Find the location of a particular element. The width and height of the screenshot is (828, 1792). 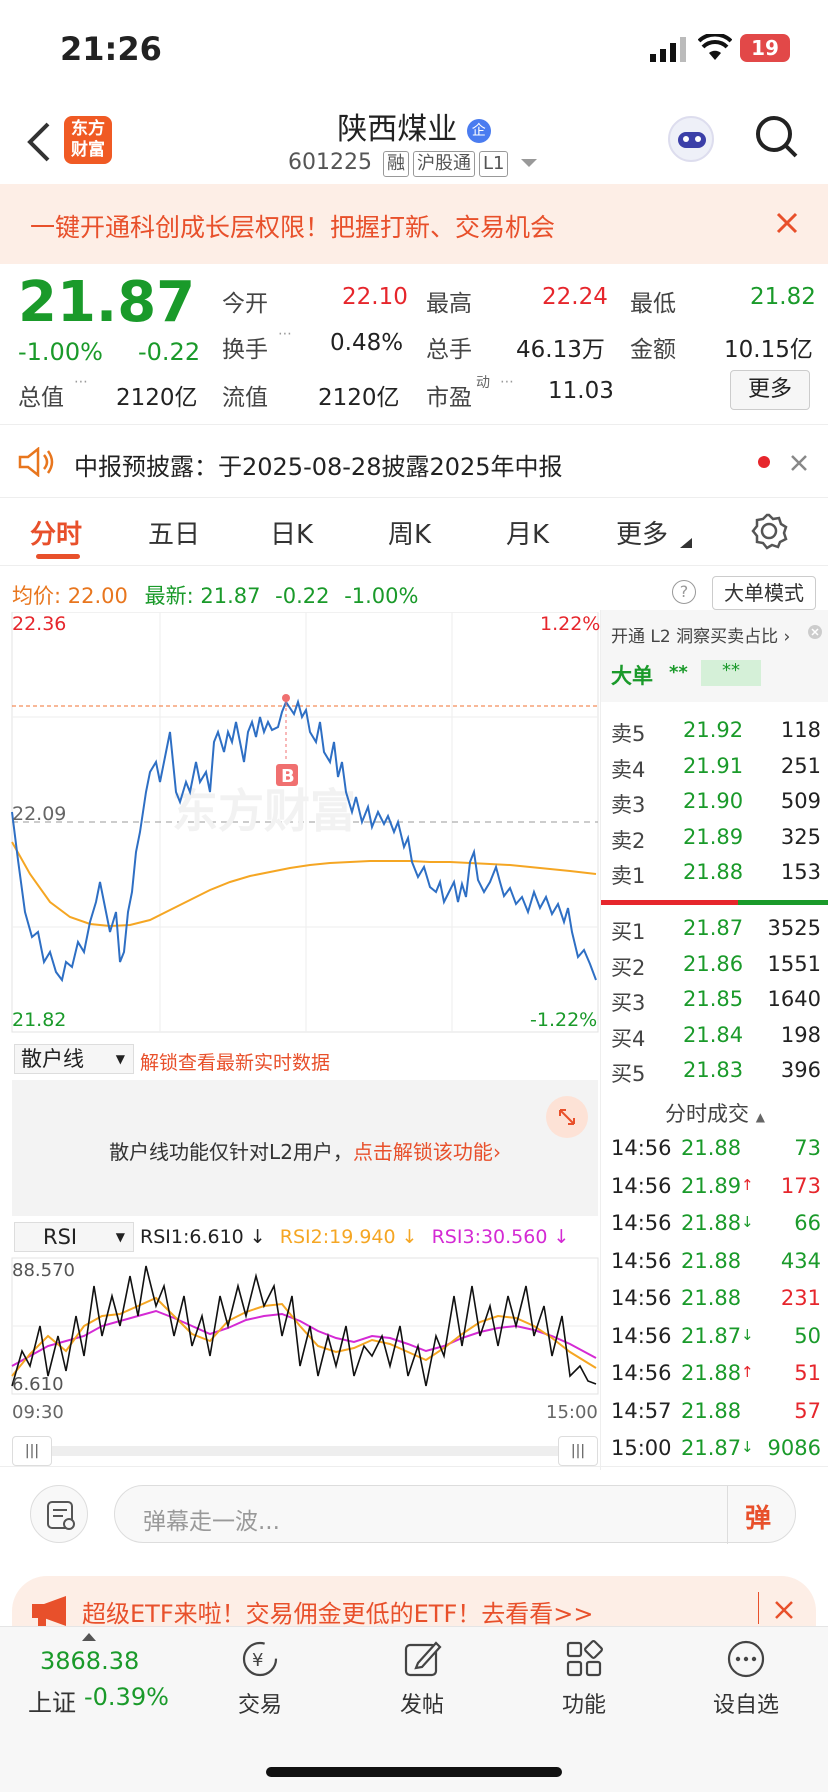

tab-indicator is located at coordinates (58, 556).